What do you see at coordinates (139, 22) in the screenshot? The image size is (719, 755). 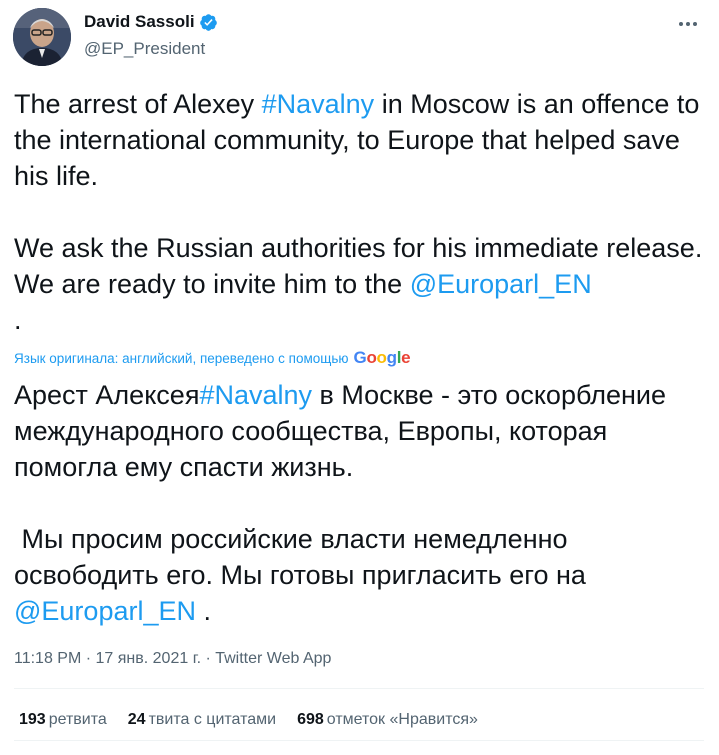 I see `author-name: David Sassoli` at bounding box center [139, 22].